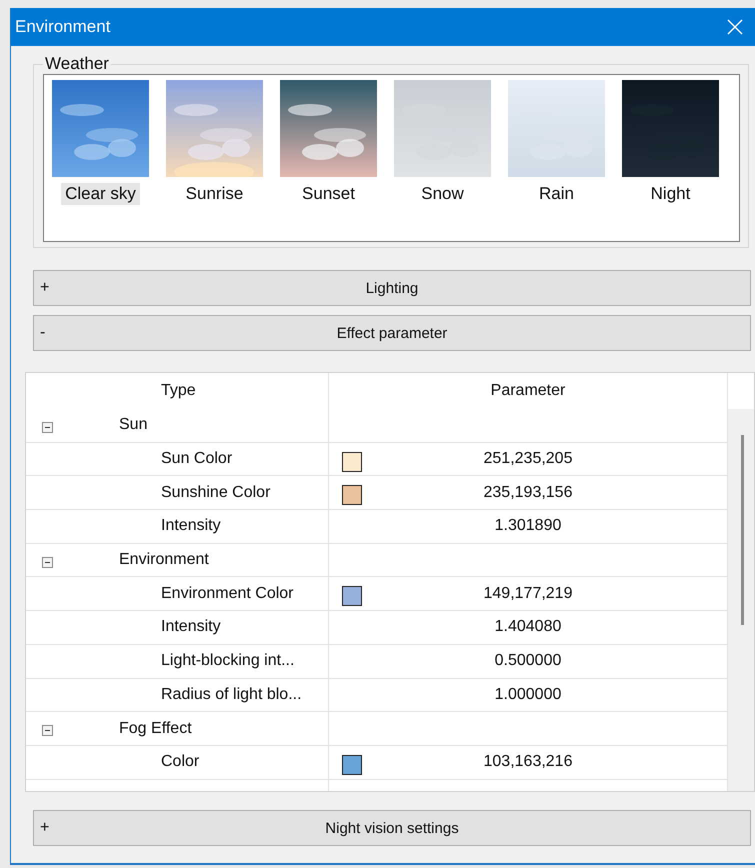 The height and width of the screenshot is (868, 755). Describe the element at coordinates (528, 391) in the screenshot. I see `column-header: Parameter` at that location.